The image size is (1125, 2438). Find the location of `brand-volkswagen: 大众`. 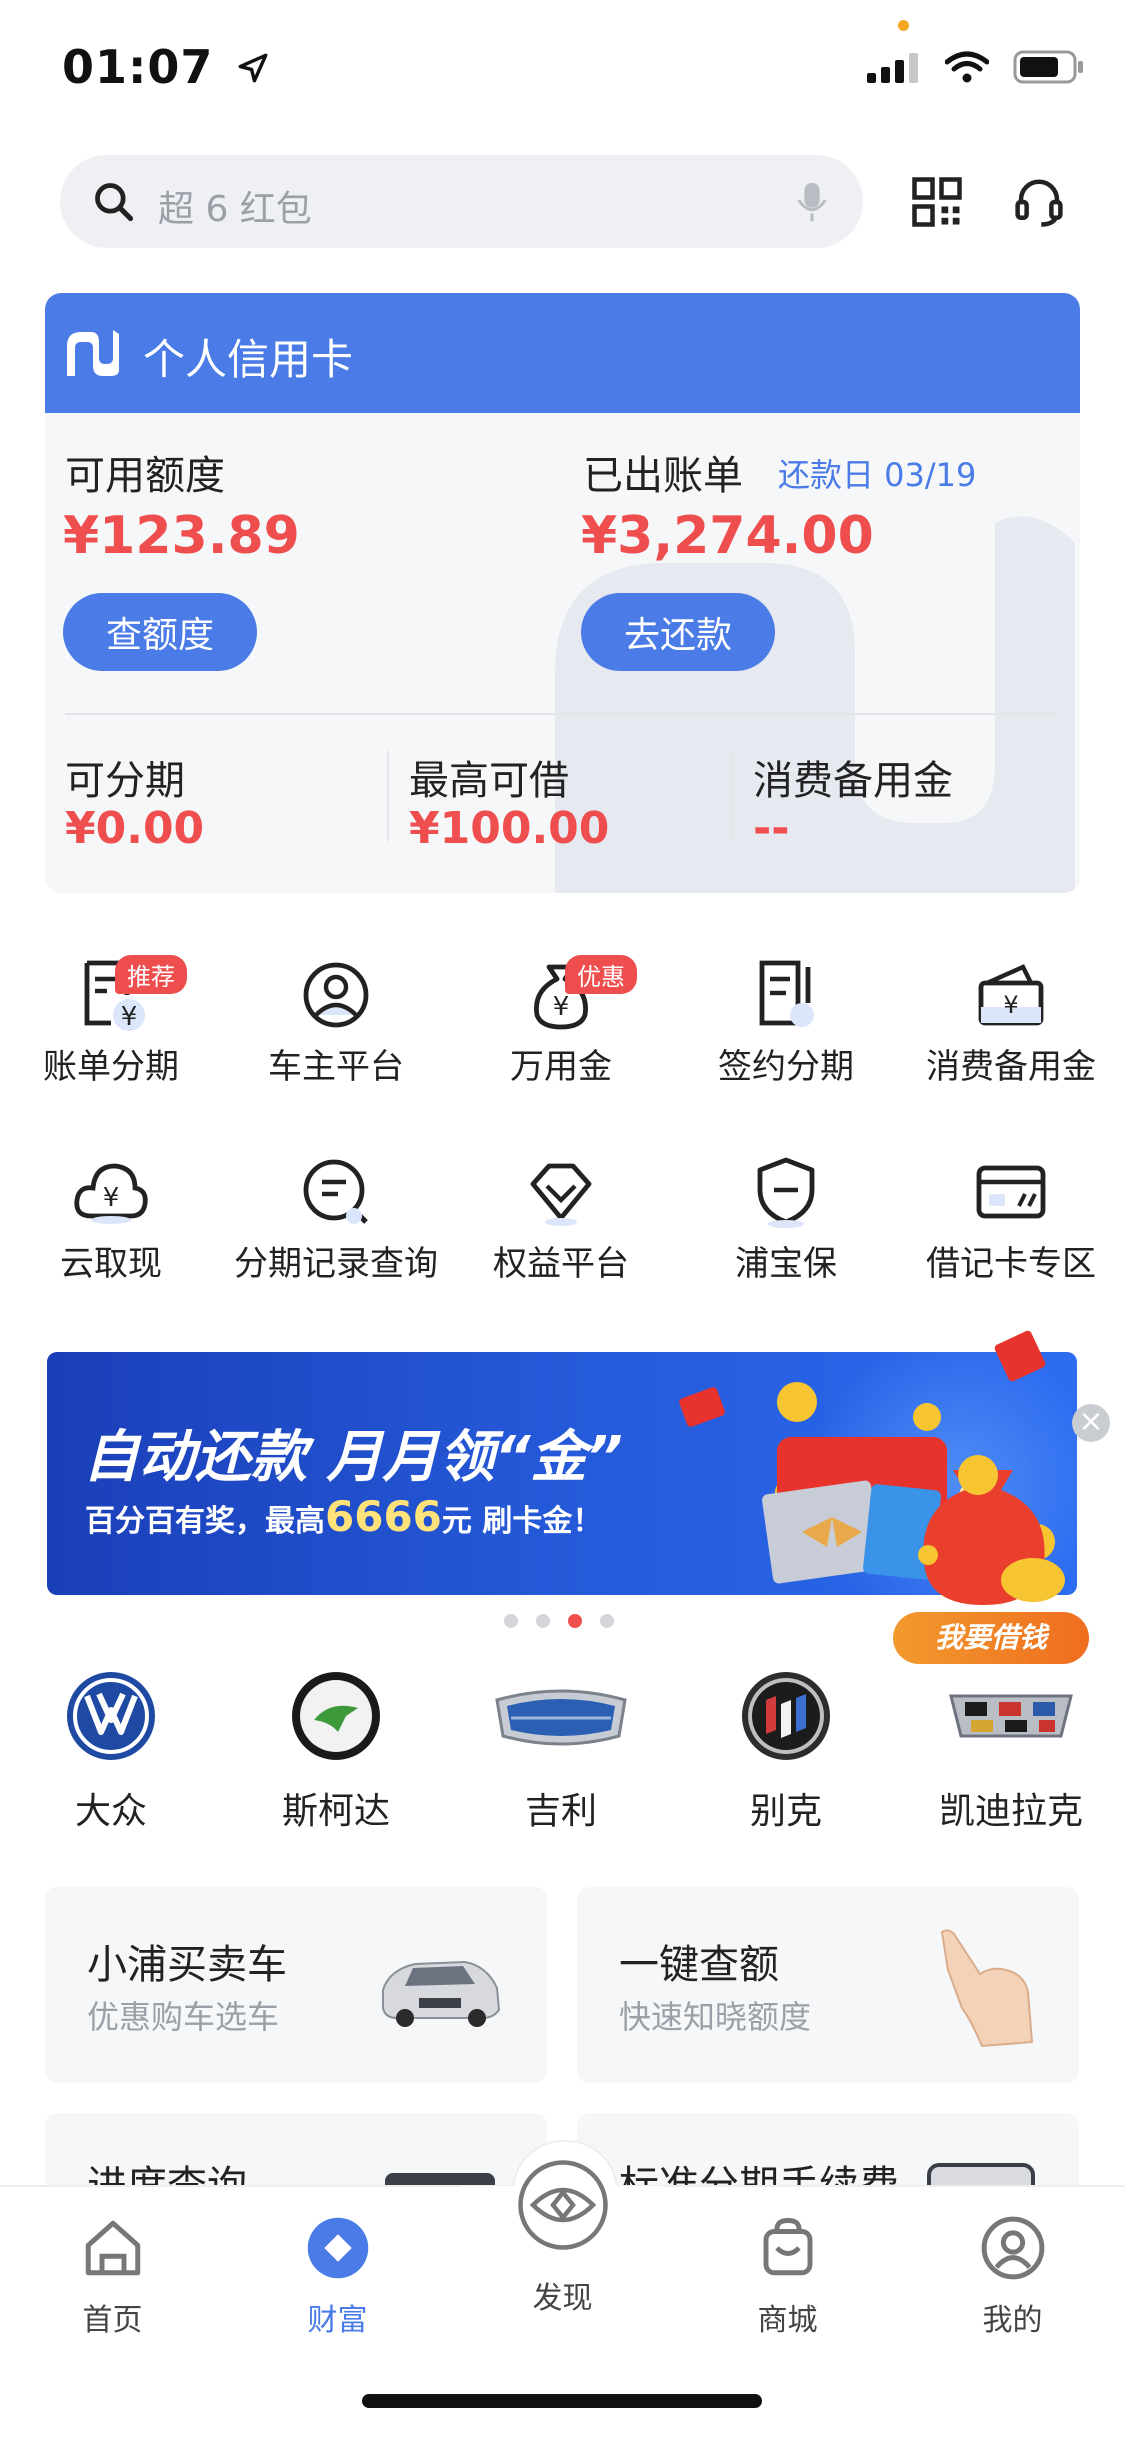

brand-volkswagen: 大众 is located at coordinates (111, 1752).